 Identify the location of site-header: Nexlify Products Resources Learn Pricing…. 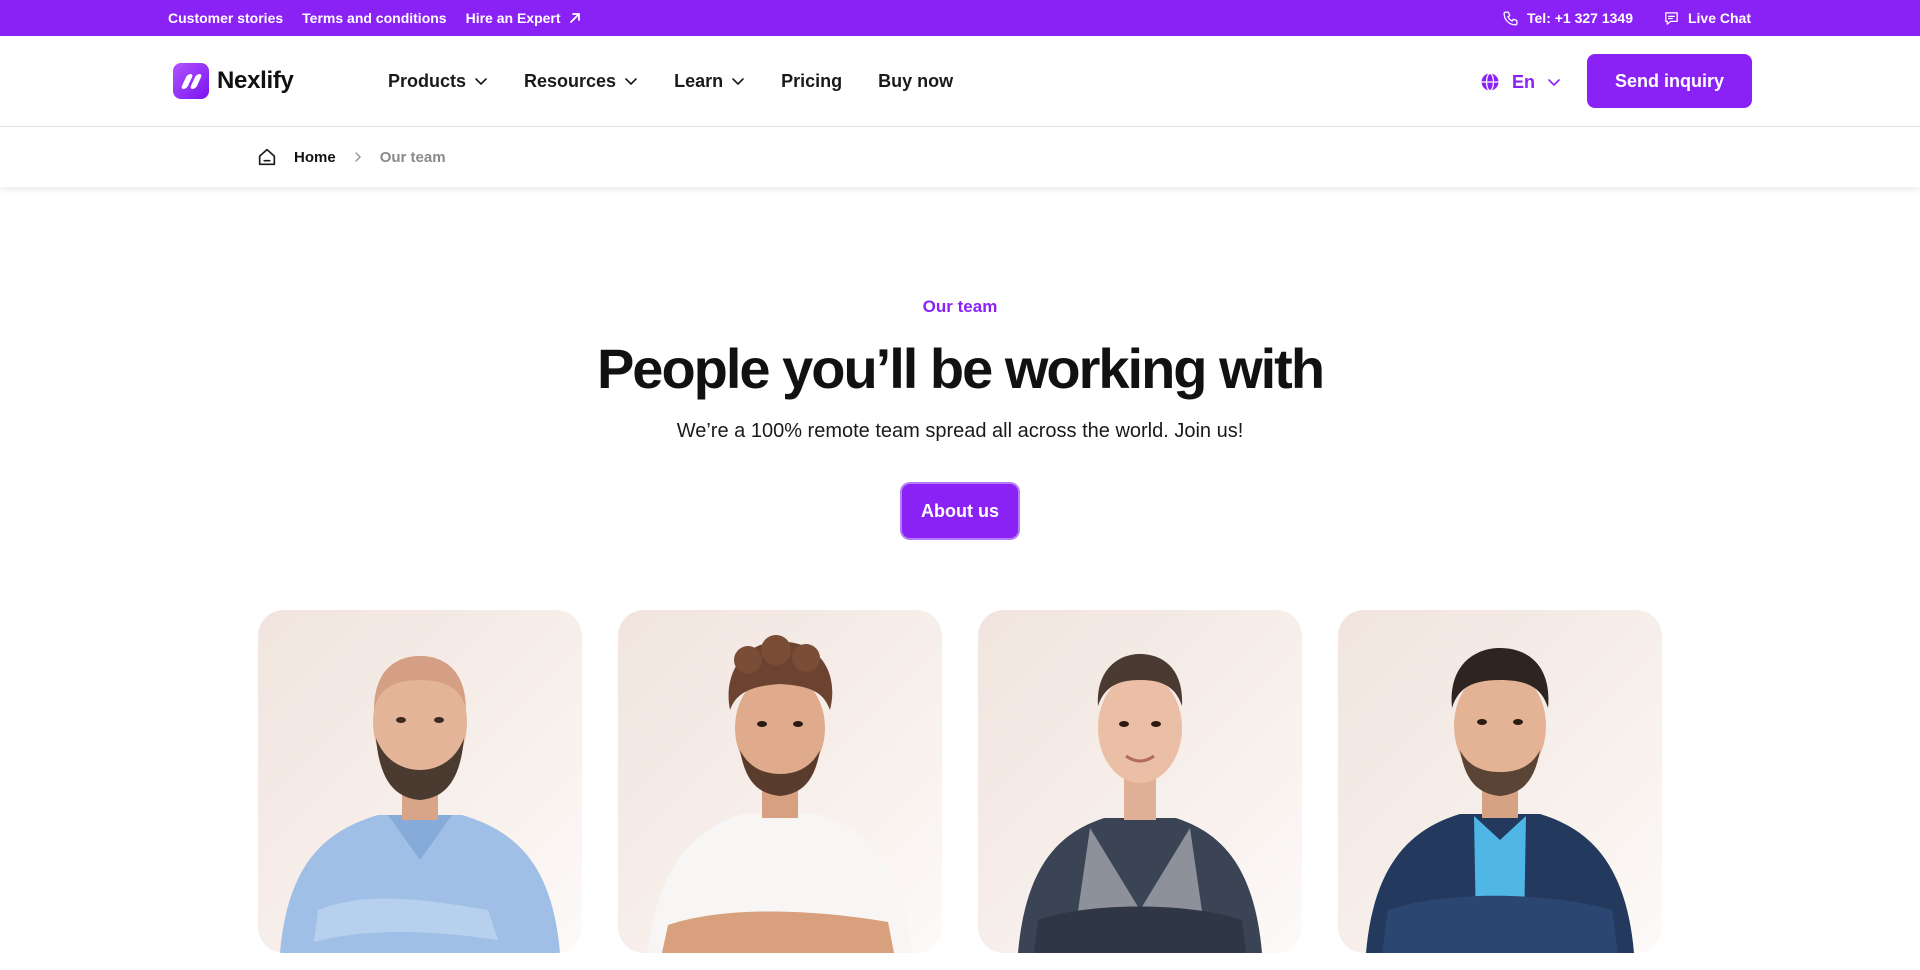
(960, 81).